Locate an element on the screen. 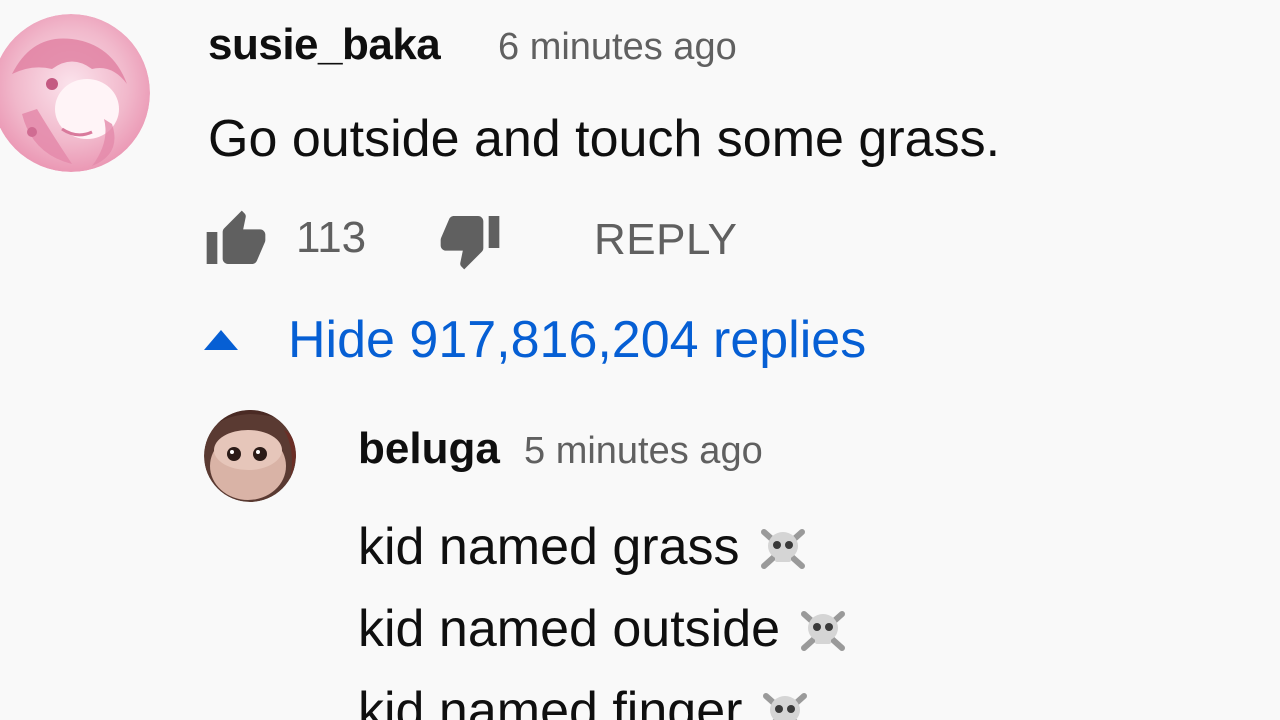 This screenshot has width=1280, height=720. comment-timestamp: 6 minutes ago is located at coordinates (617, 47).